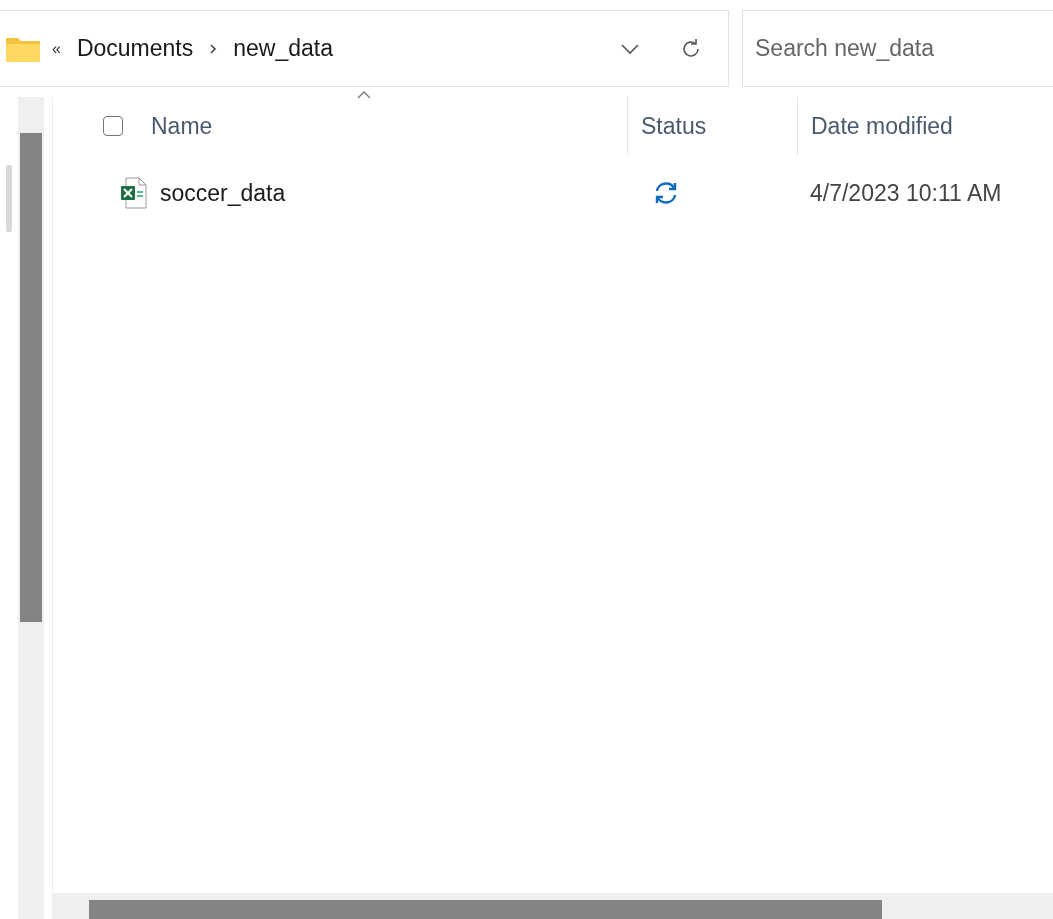 The image size is (1053, 919). I want to click on spreadsheet-file-icon, so click(134, 193).